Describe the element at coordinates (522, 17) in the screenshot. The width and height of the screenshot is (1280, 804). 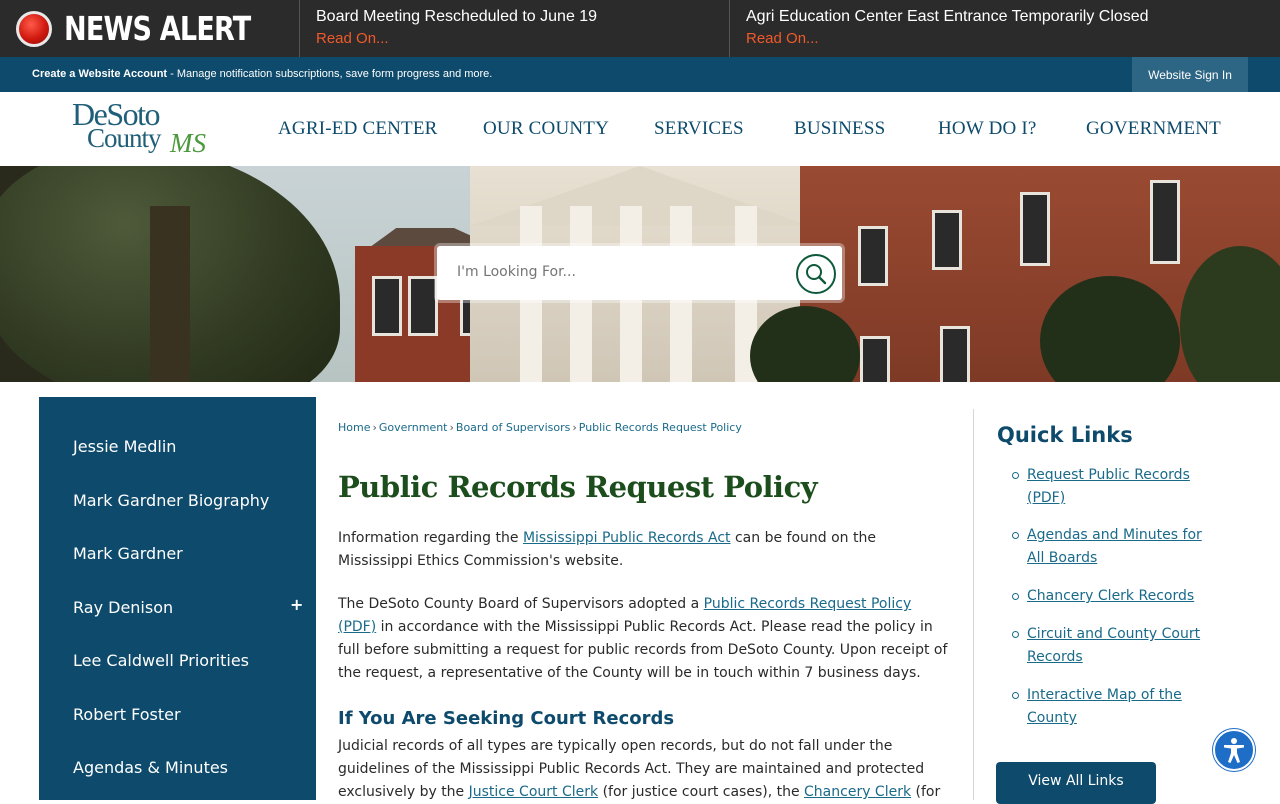
I see `alert-headline: Board Meeting Rescheduled to June 19` at that location.